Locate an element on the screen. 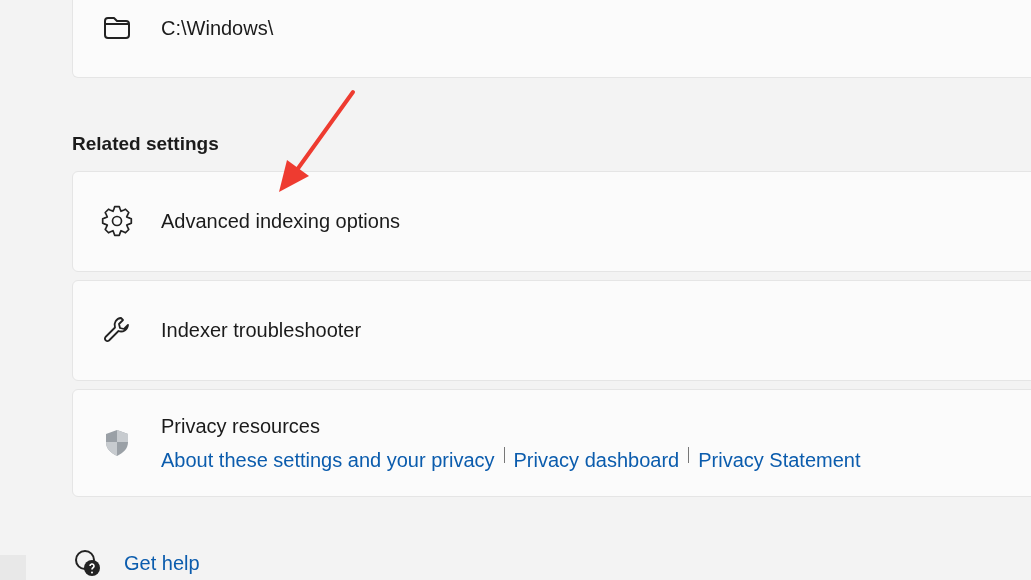 The image size is (1031, 580). privacy-link: Privacy dashboard is located at coordinates (596, 459).